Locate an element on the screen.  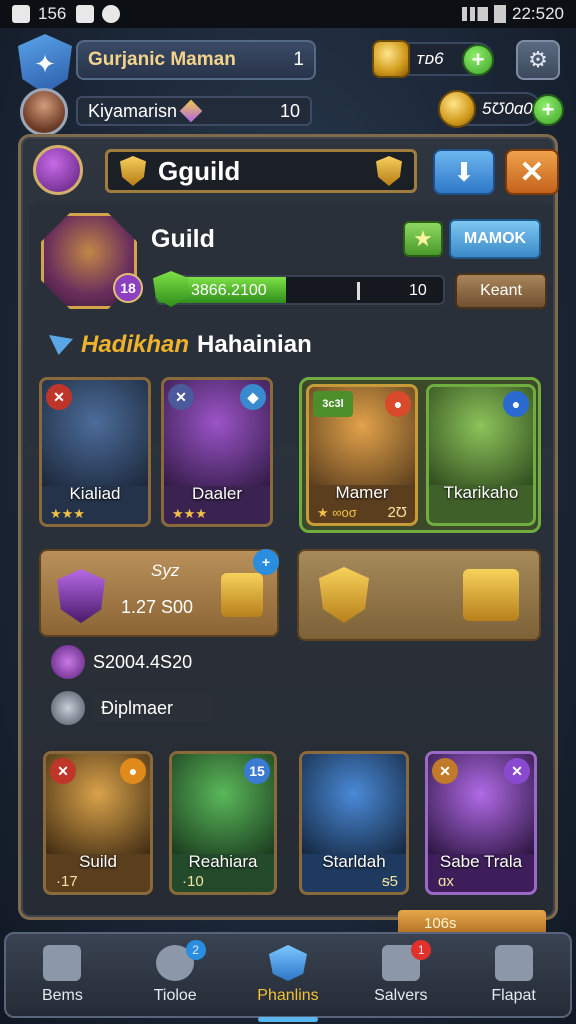
section-title: Hadikhan Hahainian is located at coordinates (180, 345).